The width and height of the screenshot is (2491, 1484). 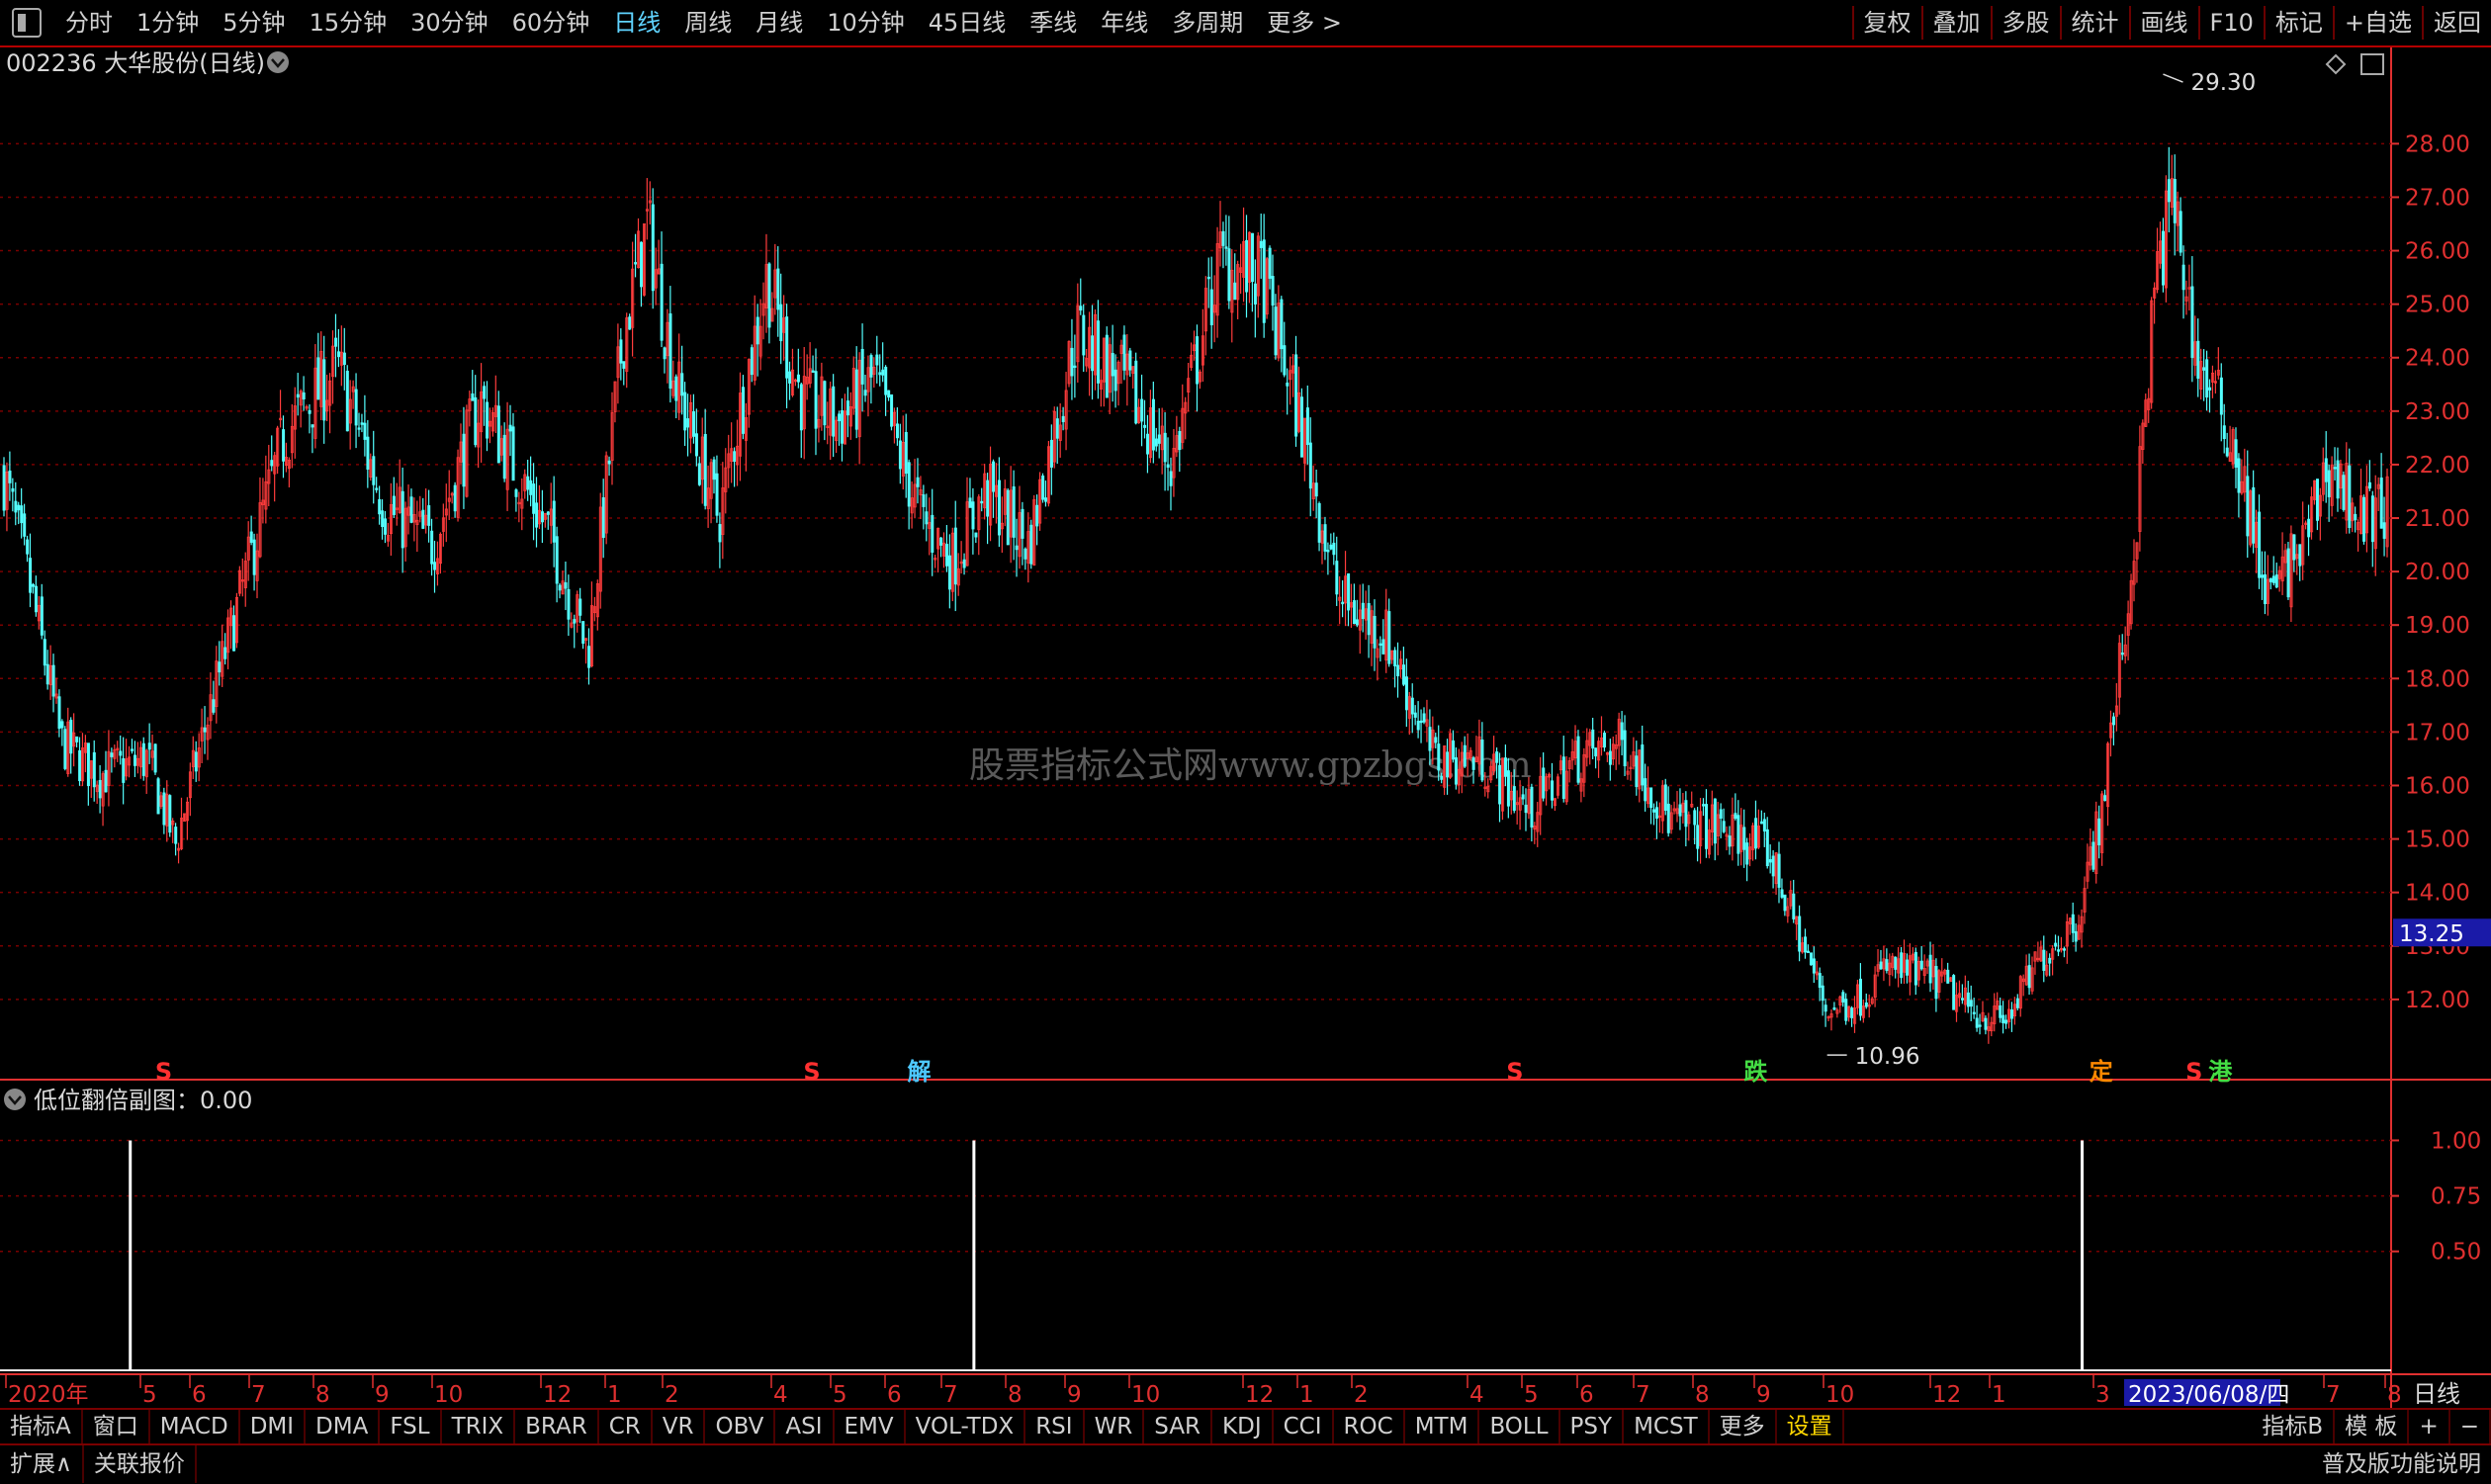 What do you see at coordinates (2437, 144) in the screenshot?
I see `price-axis-label: 28.00` at bounding box center [2437, 144].